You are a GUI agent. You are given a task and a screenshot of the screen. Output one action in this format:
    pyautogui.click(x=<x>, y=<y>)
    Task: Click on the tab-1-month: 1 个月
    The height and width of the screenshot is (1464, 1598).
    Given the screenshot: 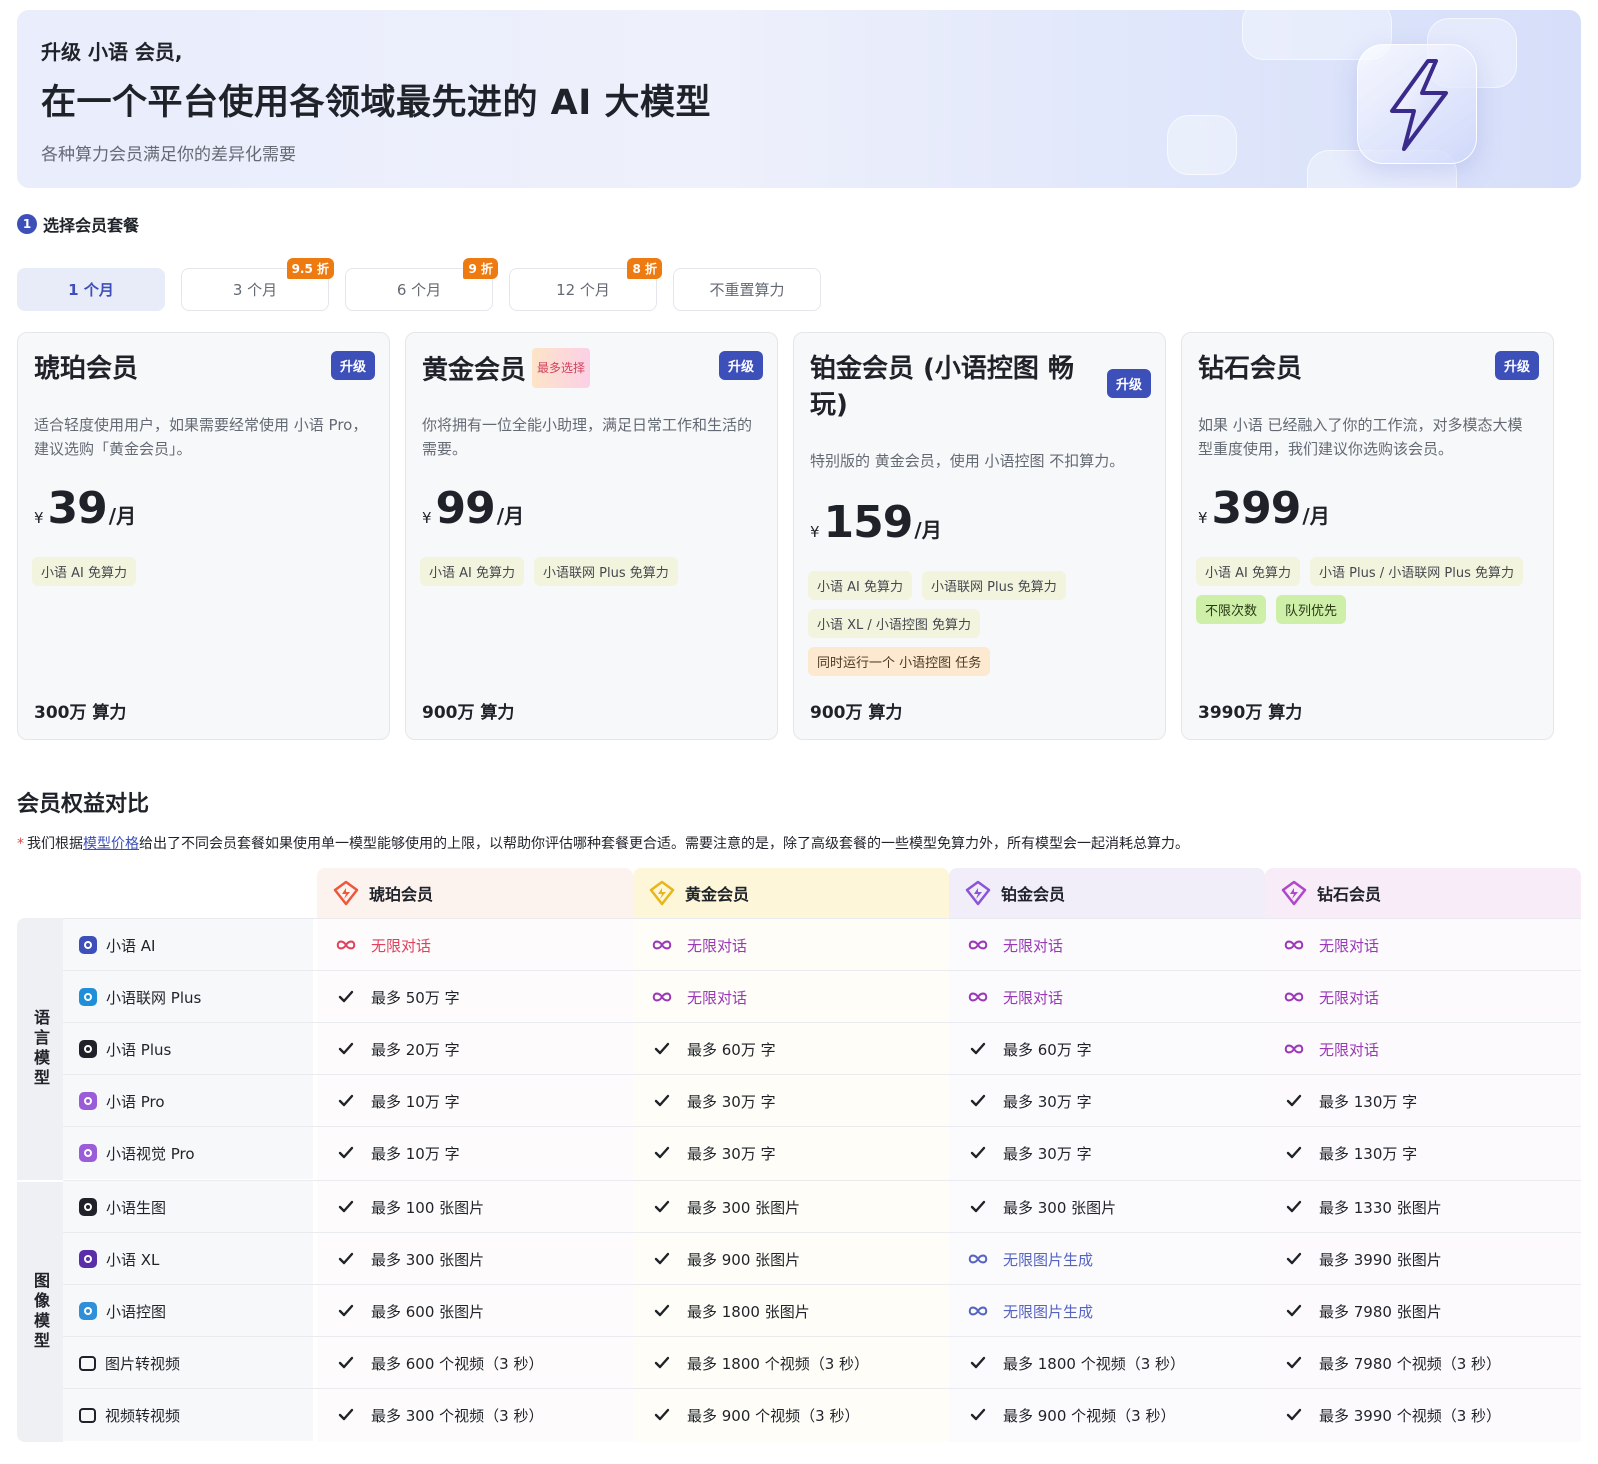 What is the action you would take?
    pyautogui.click(x=91, y=289)
    